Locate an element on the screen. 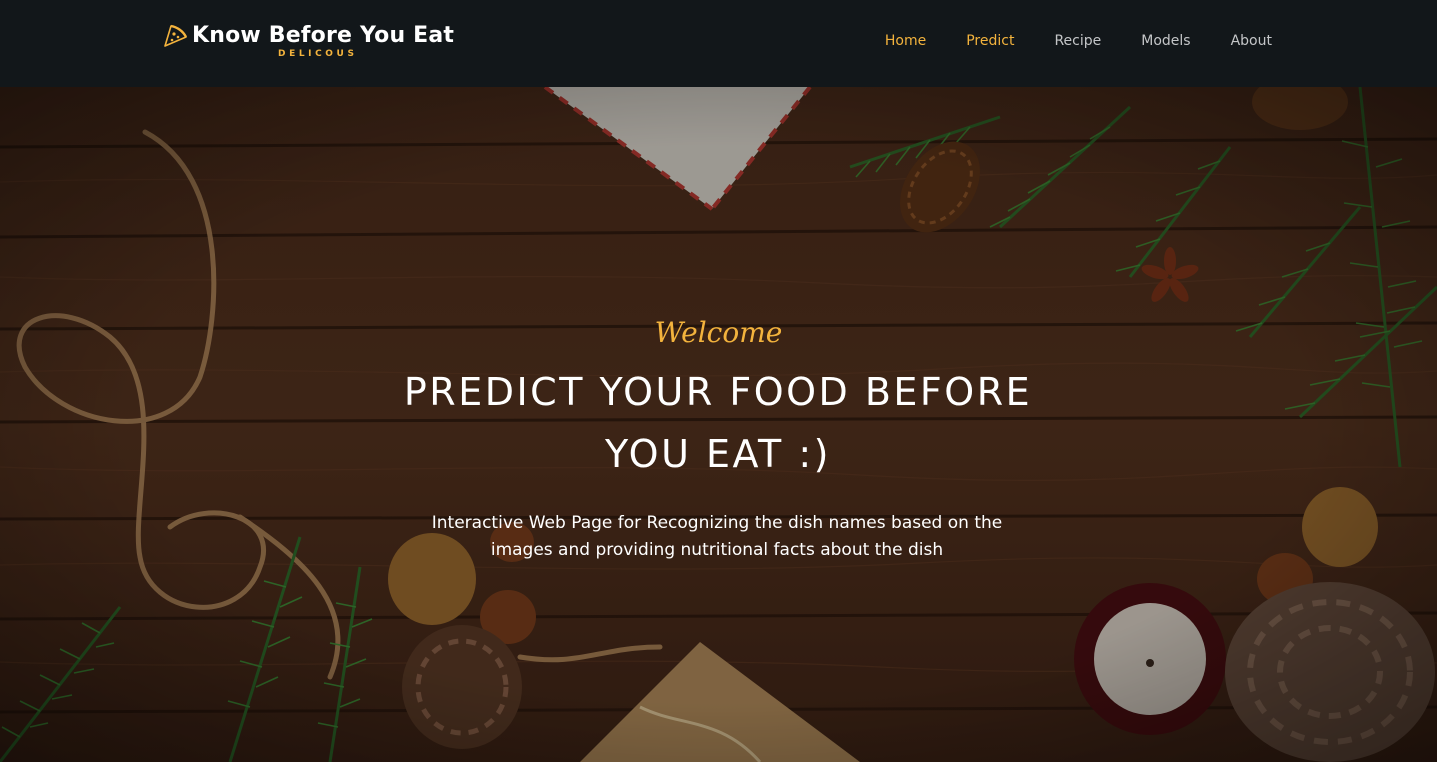  brand-title: Know Before You Eat is located at coordinates (323, 35).